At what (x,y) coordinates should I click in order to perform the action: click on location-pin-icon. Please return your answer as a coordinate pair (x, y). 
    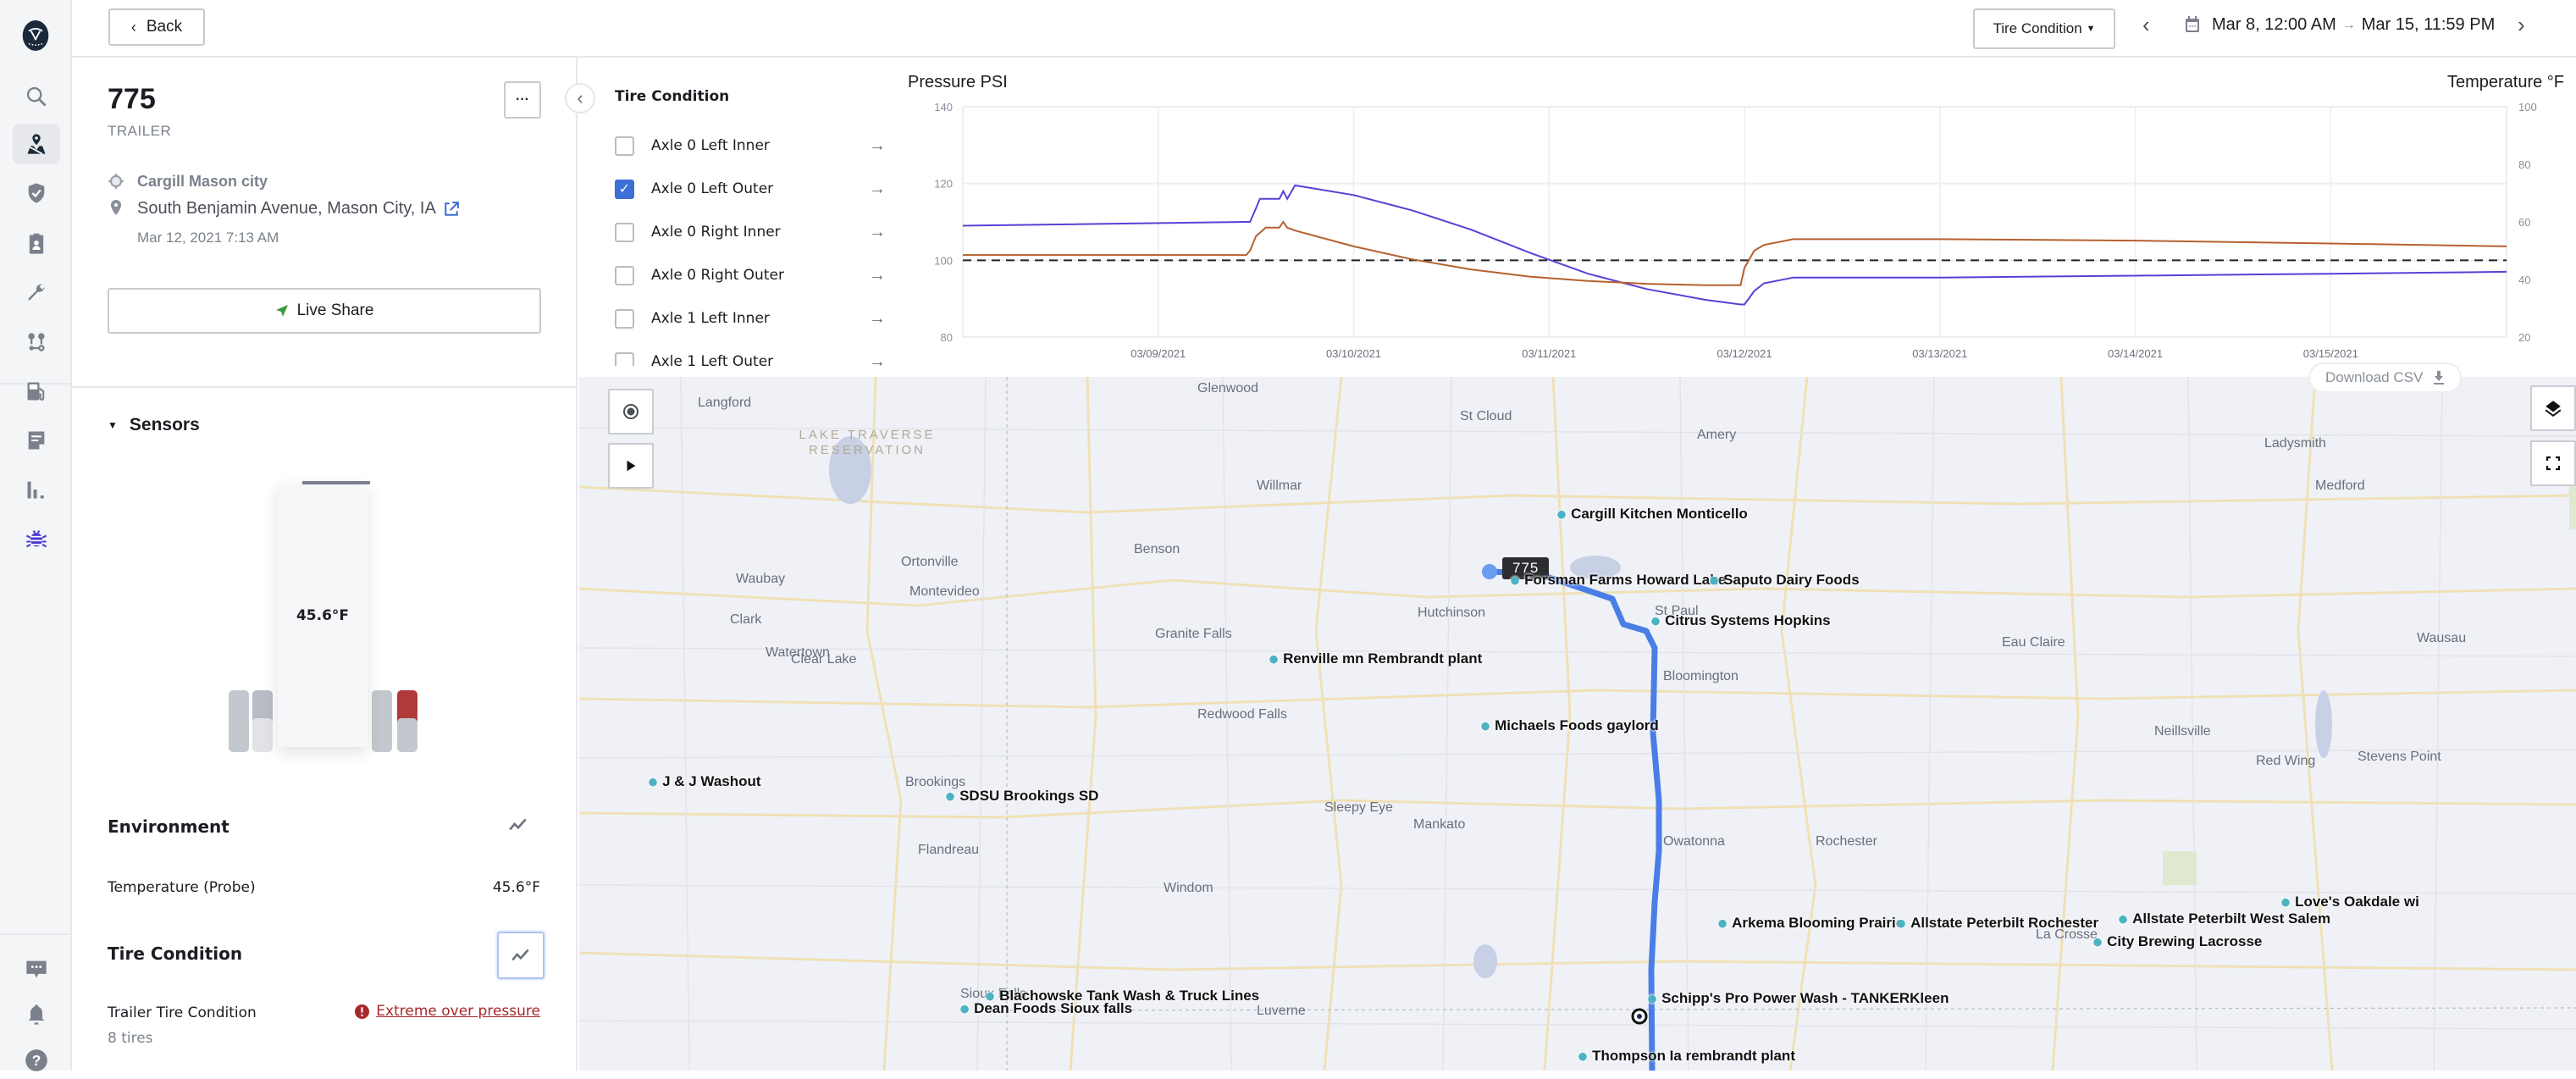
    Looking at the image, I should click on (116, 208).